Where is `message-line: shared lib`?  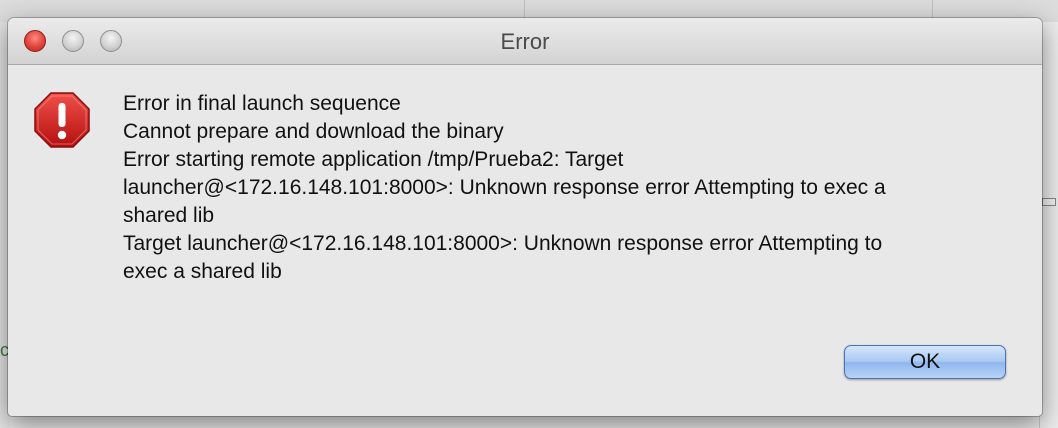
message-line: shared lib is located at coordinates (169, 215).